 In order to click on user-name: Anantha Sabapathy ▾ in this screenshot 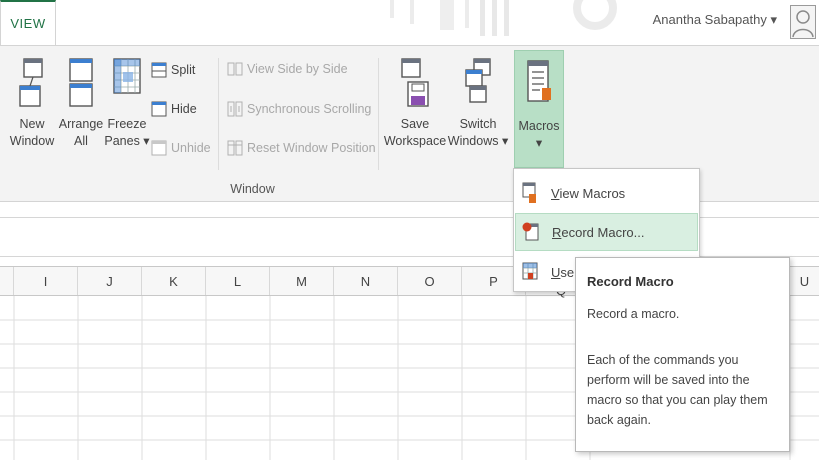, I will do `click(715, 20)`.